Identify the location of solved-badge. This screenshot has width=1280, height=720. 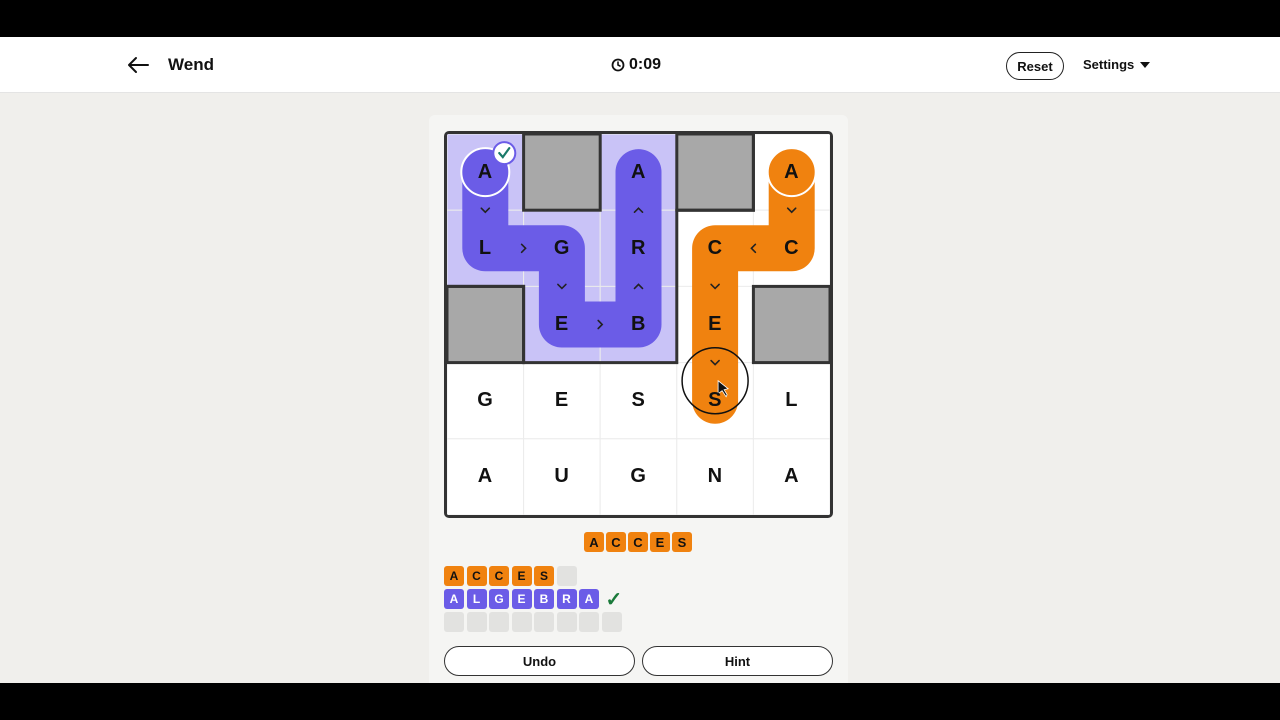
(504, 153).